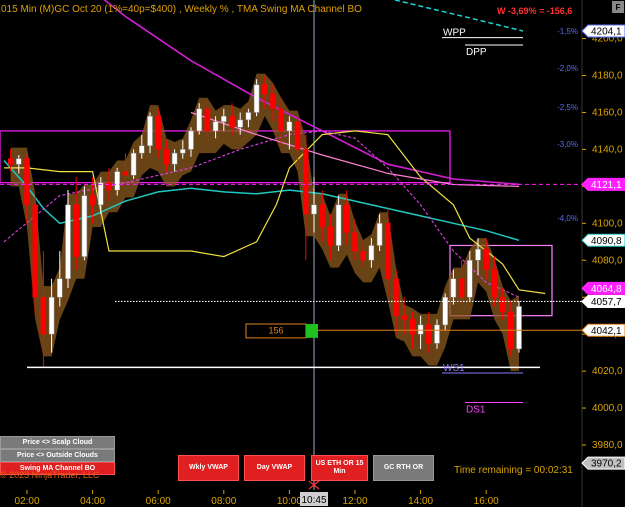  Describe the element at coordinates (607, 445) in the screenshot. I see `y-tick-label: 3980,0` at that location.